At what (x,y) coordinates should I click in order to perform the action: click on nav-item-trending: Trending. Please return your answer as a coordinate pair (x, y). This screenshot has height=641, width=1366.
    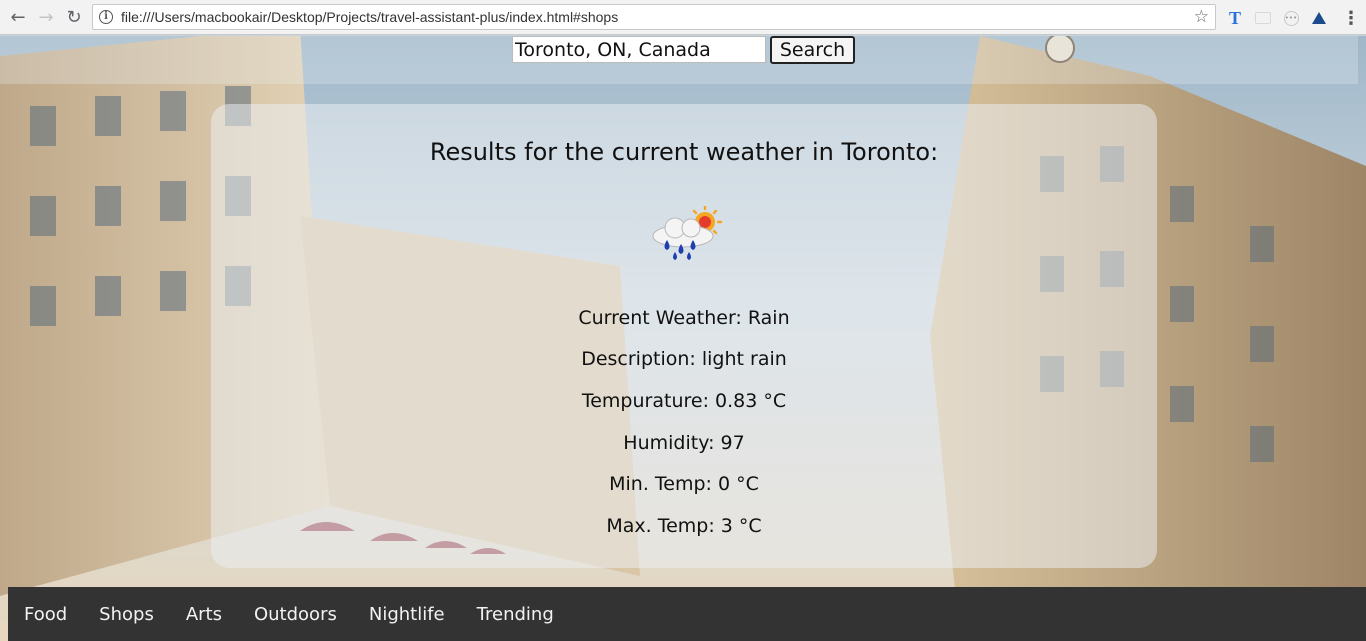
    Looking at the image, I should click on (515, 614).